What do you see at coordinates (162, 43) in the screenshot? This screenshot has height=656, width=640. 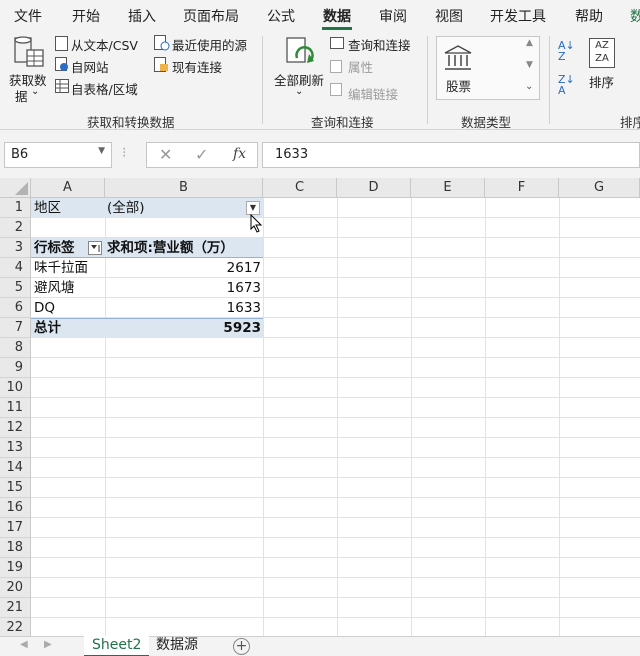 I see `recent-sources-icon` at bounding box center [162, 43].